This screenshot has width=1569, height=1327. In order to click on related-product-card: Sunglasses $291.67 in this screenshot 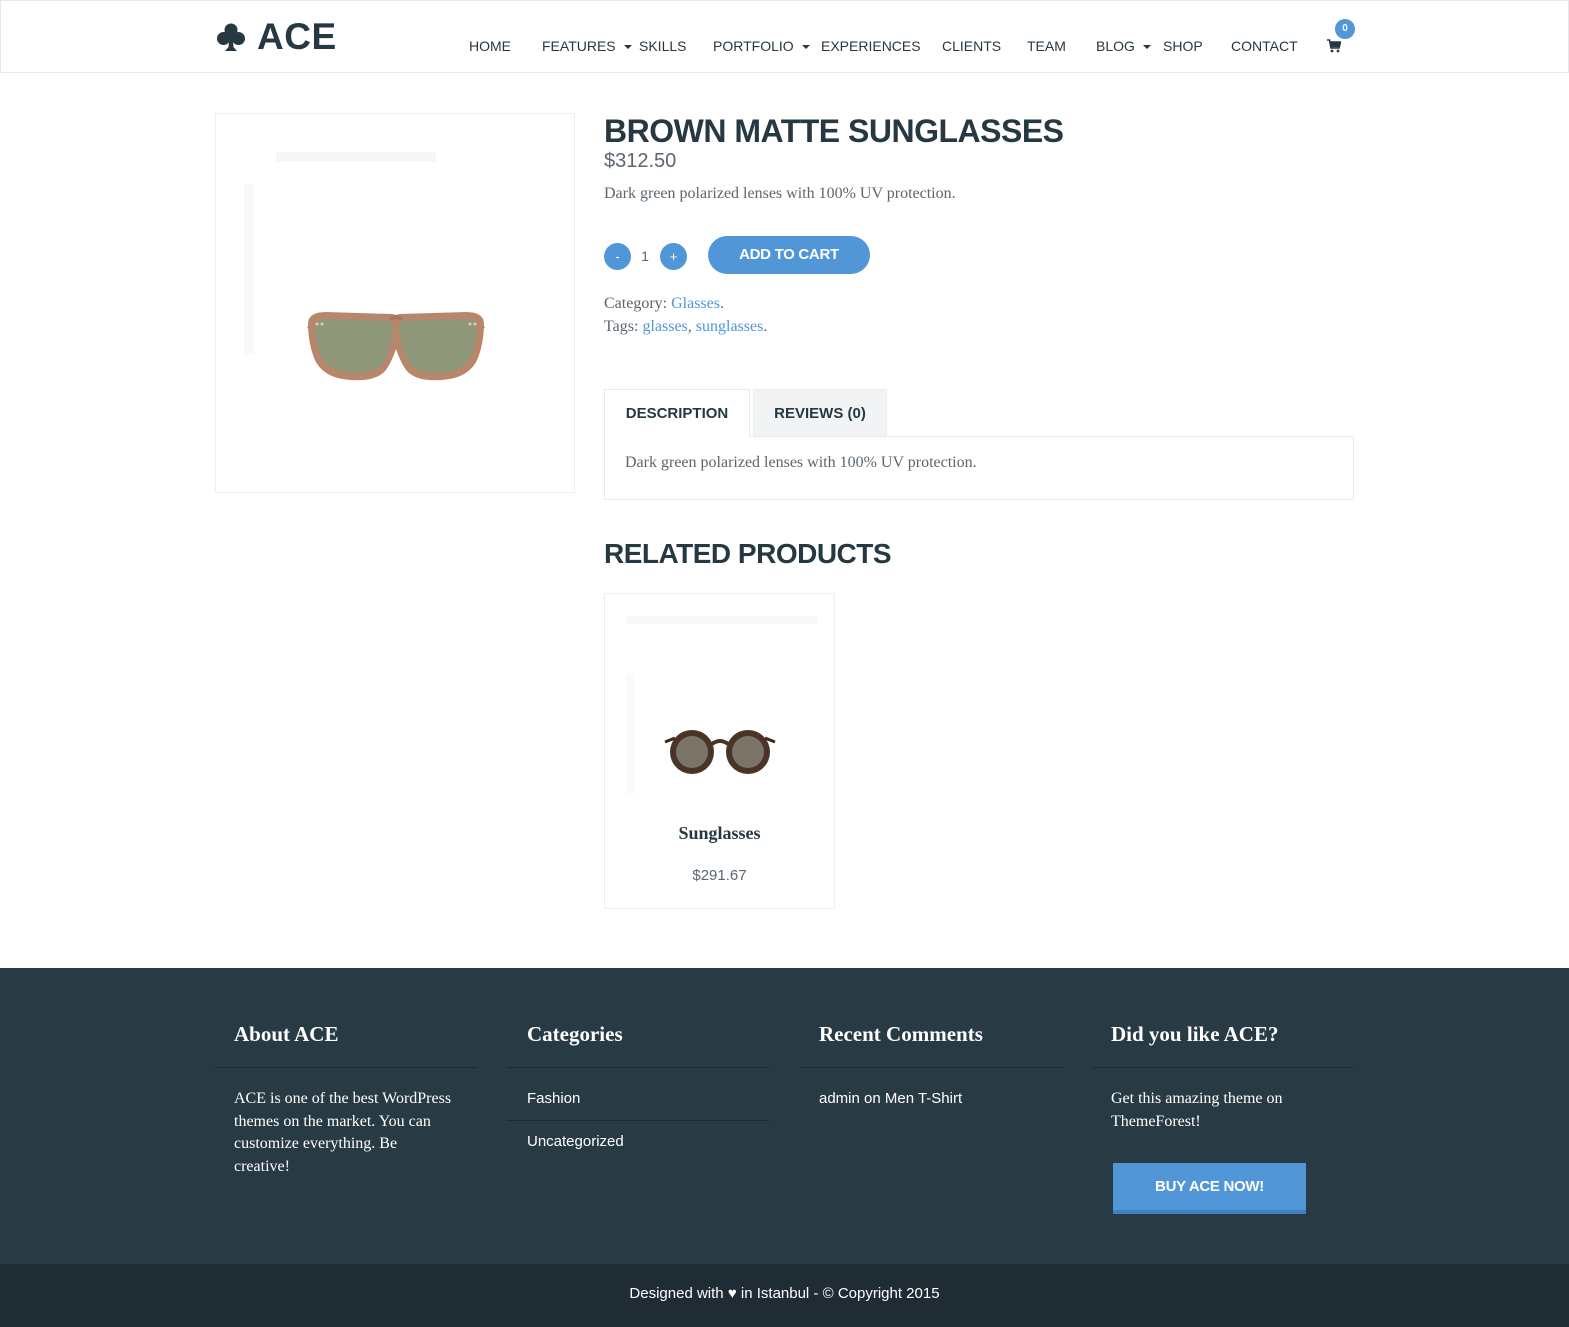, I will do `click(719, 751)`.